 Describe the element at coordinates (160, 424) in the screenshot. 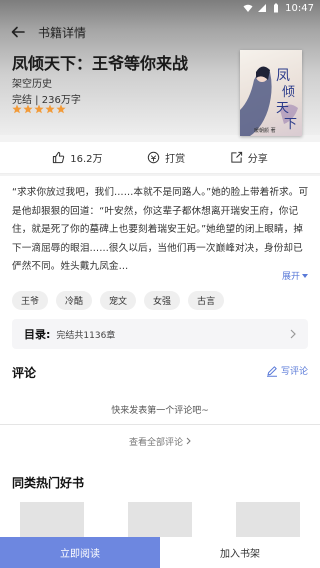

I see `divider` at that location.